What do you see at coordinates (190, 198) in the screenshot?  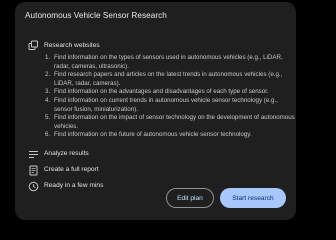 I see `edit-plan-button: Edit plan` at bounding box center [190, 198].